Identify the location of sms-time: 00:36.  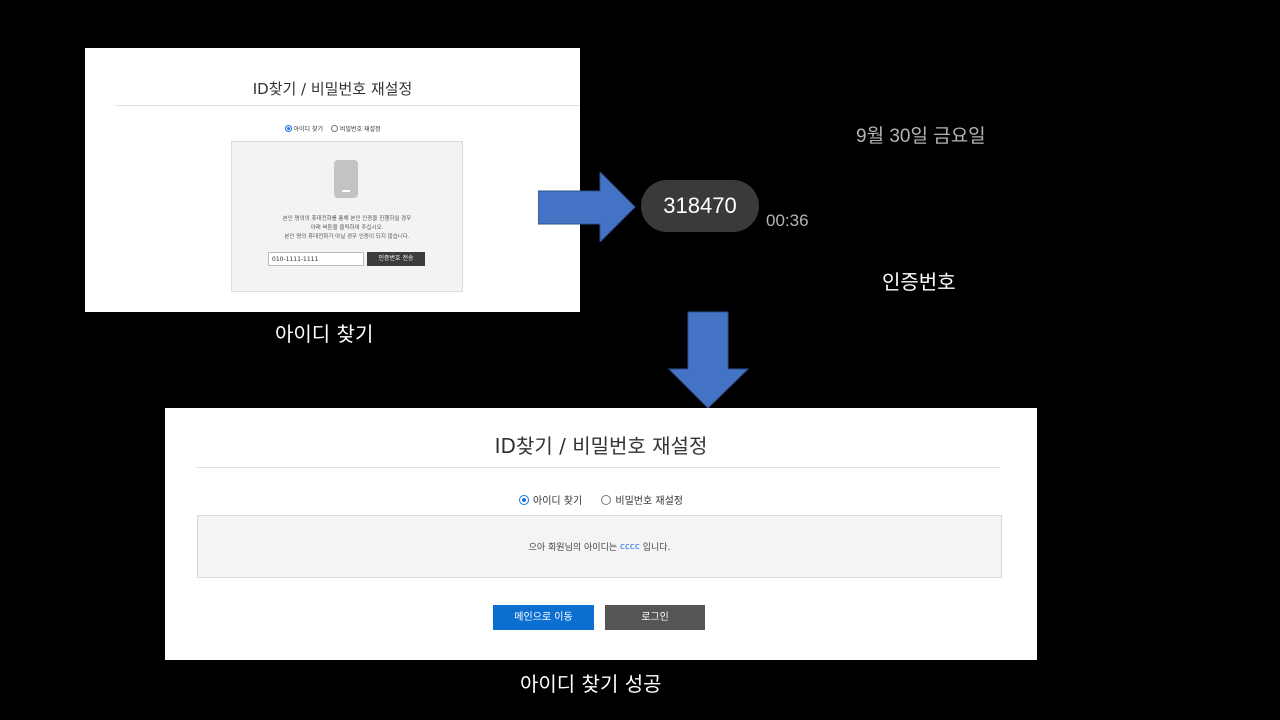
(787, 220).